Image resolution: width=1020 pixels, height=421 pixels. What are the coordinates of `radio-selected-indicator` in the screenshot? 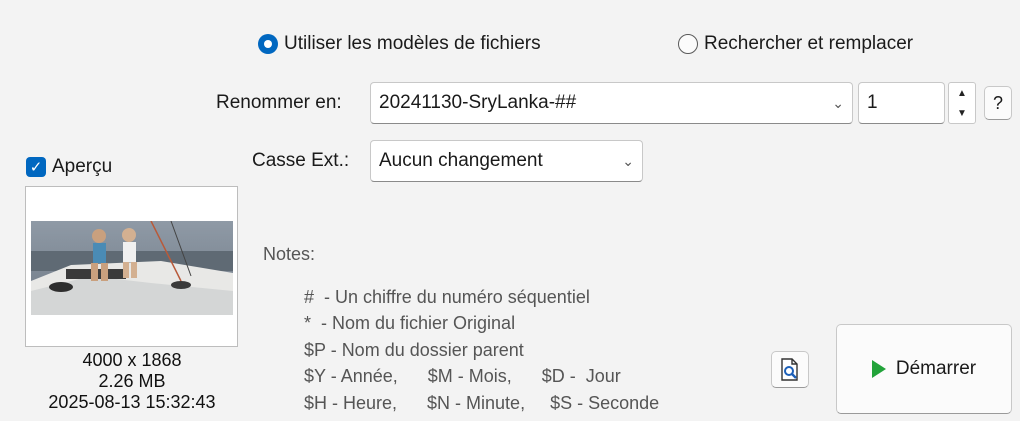 It's located at (268, 44).